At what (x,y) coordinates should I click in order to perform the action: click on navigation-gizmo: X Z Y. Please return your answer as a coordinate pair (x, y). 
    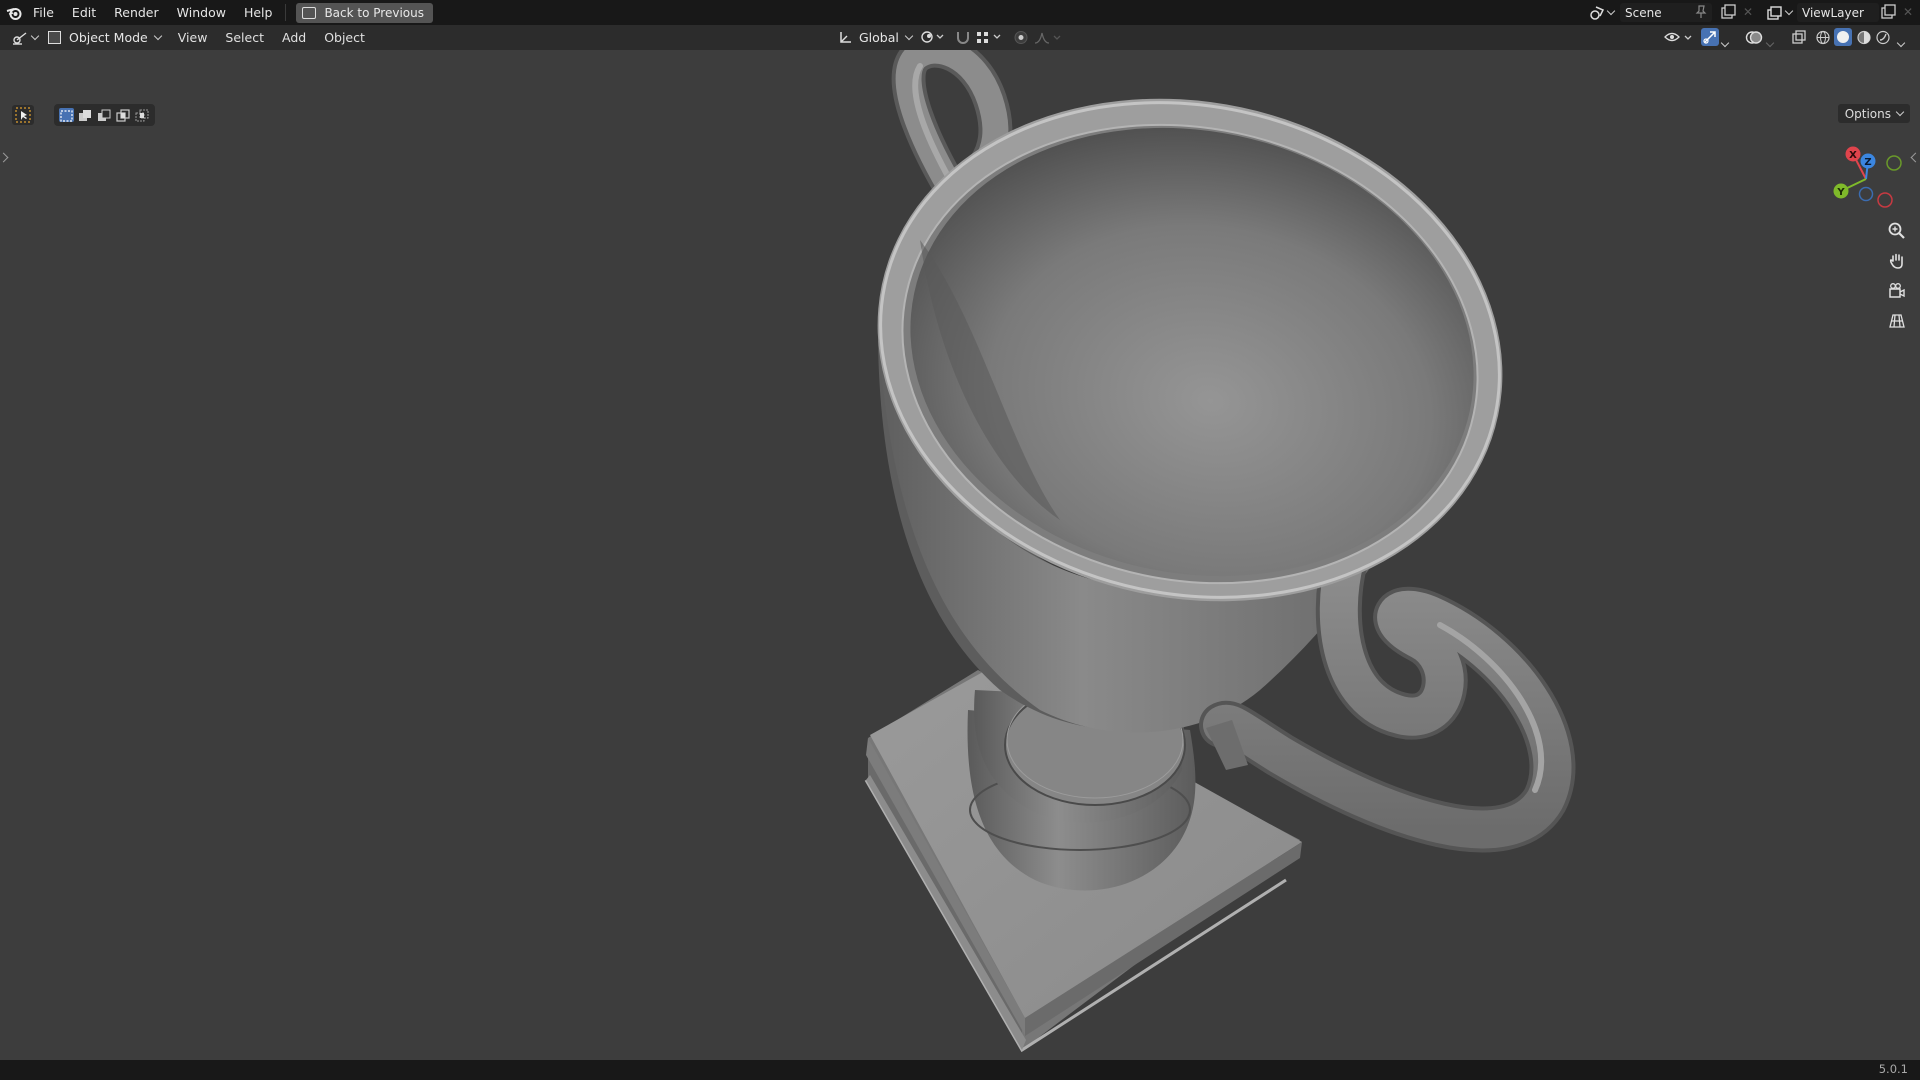
    Looking at the image, I should click on (1865, 179).